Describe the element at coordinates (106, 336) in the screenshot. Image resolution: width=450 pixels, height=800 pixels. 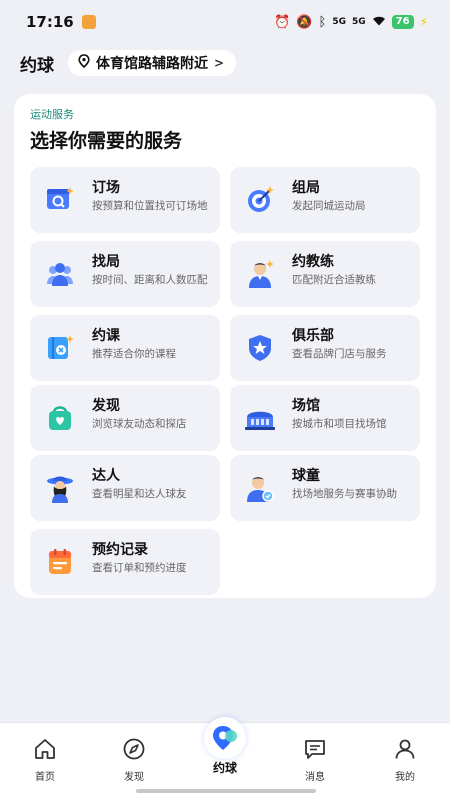
I see `service-name: 约课` at that location.